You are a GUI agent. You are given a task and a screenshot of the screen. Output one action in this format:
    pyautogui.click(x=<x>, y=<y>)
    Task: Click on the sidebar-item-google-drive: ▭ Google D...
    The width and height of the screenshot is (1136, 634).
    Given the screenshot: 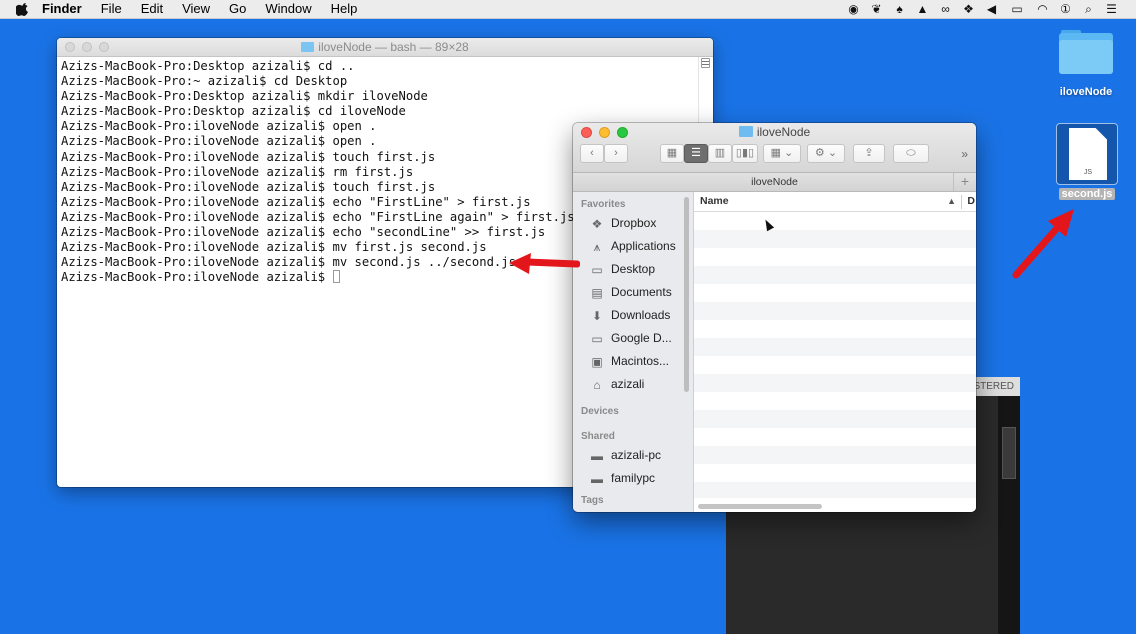 What is the action you would take?
    pyautogui.click(x=633, y=338)
    